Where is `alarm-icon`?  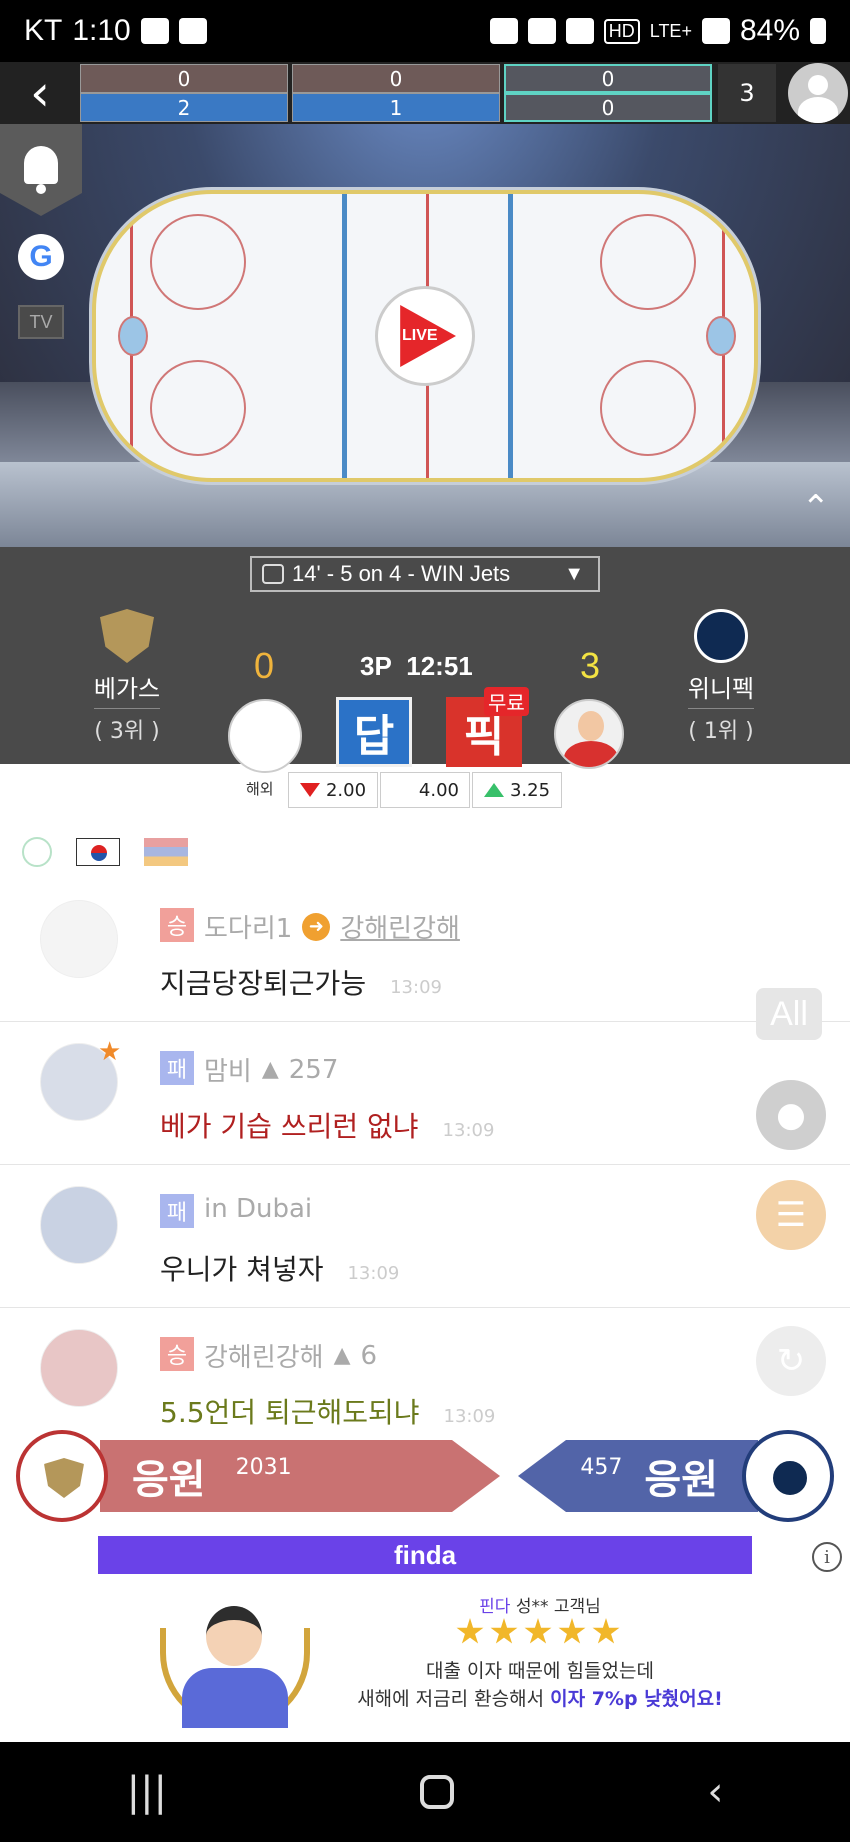
alarm-icon is located at coordinates (503, 31).